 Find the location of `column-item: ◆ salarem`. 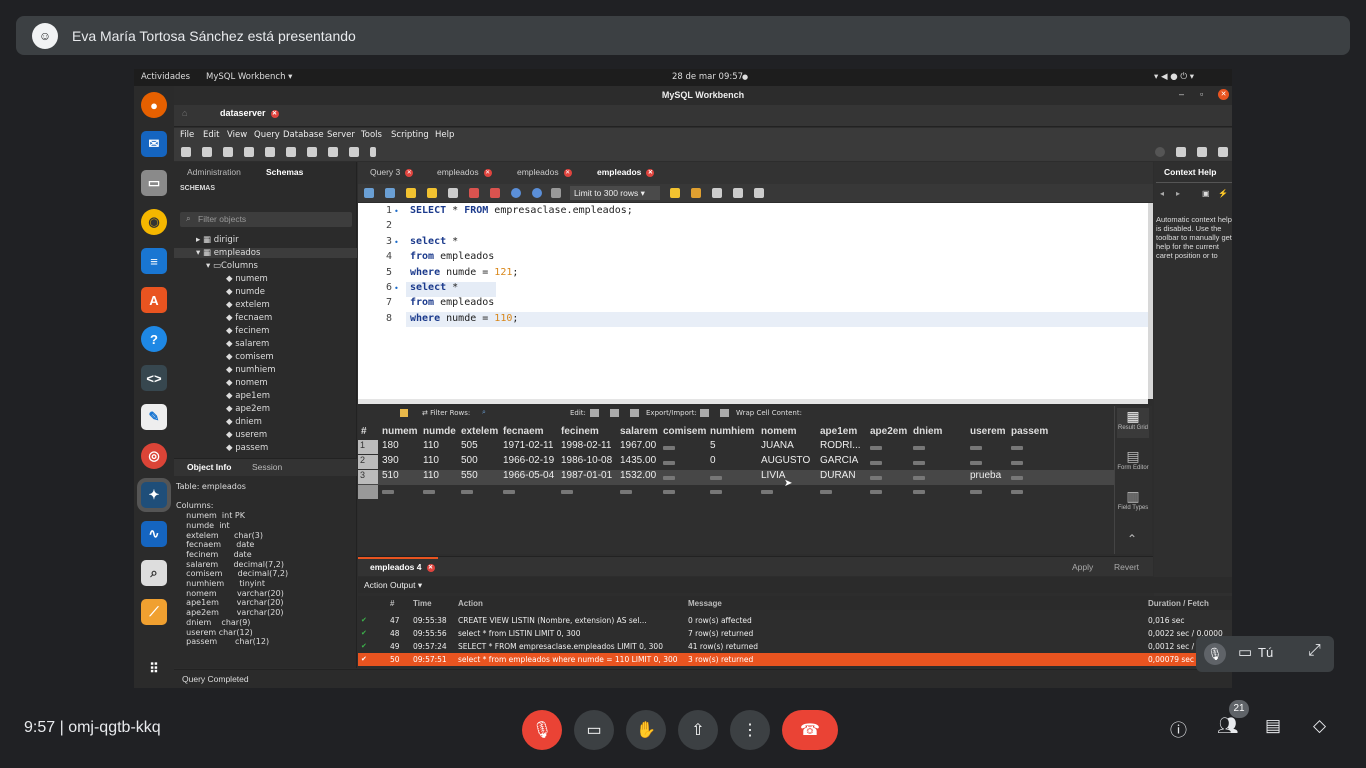

column-item: ◆ salarem is located at coordinates (247, 344).